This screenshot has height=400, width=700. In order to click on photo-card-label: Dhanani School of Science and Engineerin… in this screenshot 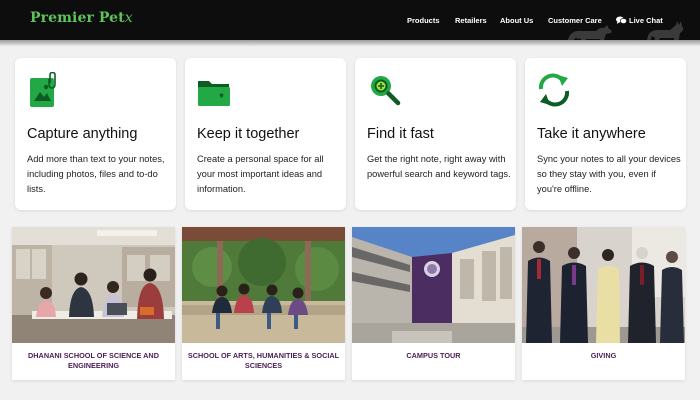, I will do `click(93, 360)`.